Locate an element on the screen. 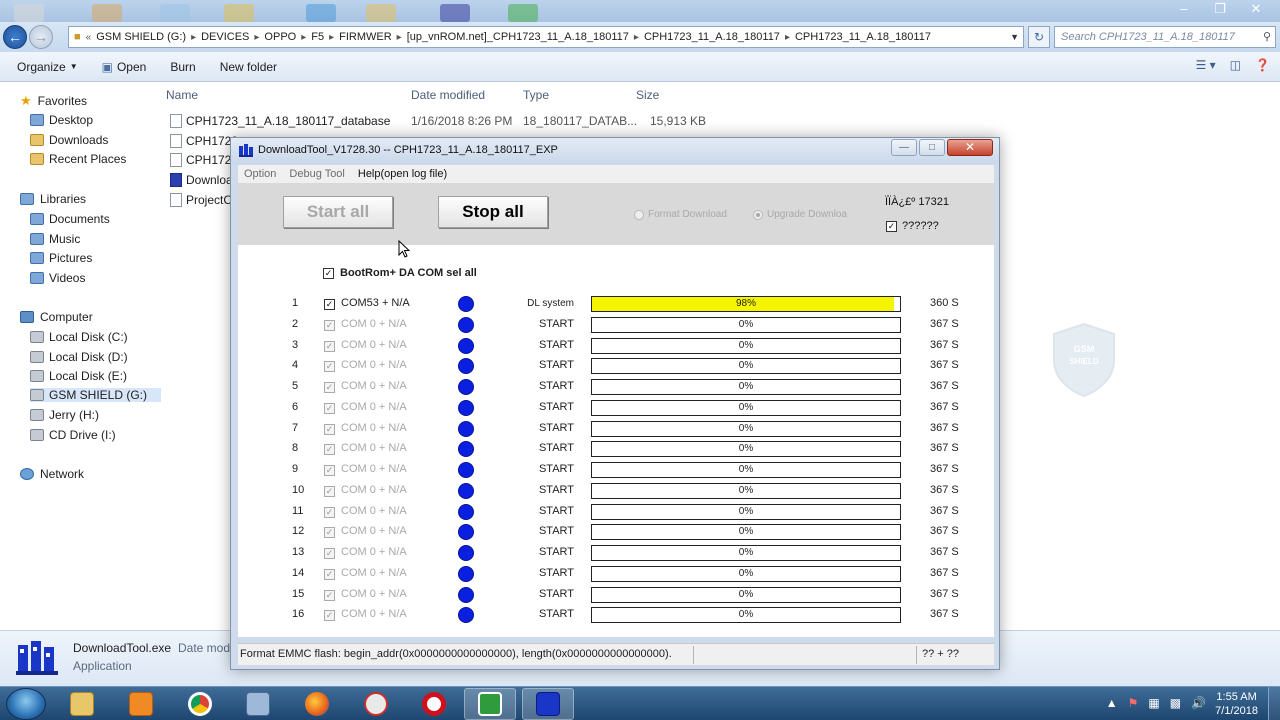  port-row: 3 ✓ COM 0 + N/A START 0% 367 S is located at coordinates (616, 346).